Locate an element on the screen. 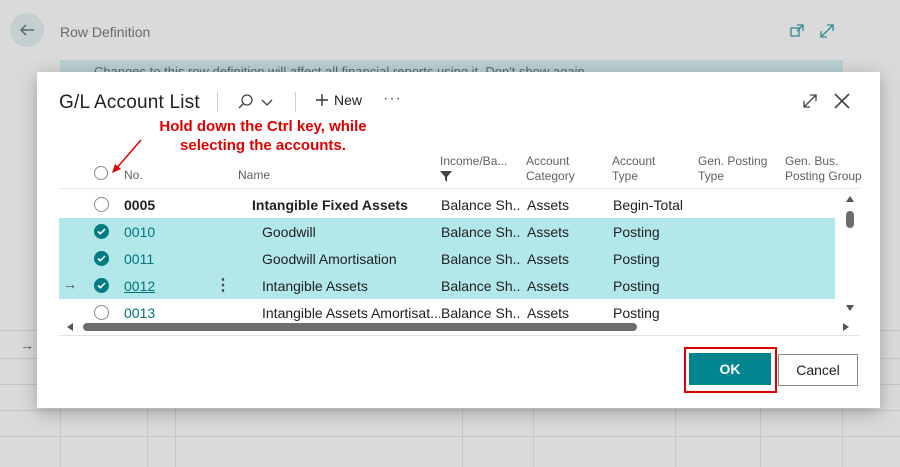  plus-icon is located at coordinates (322, 100).